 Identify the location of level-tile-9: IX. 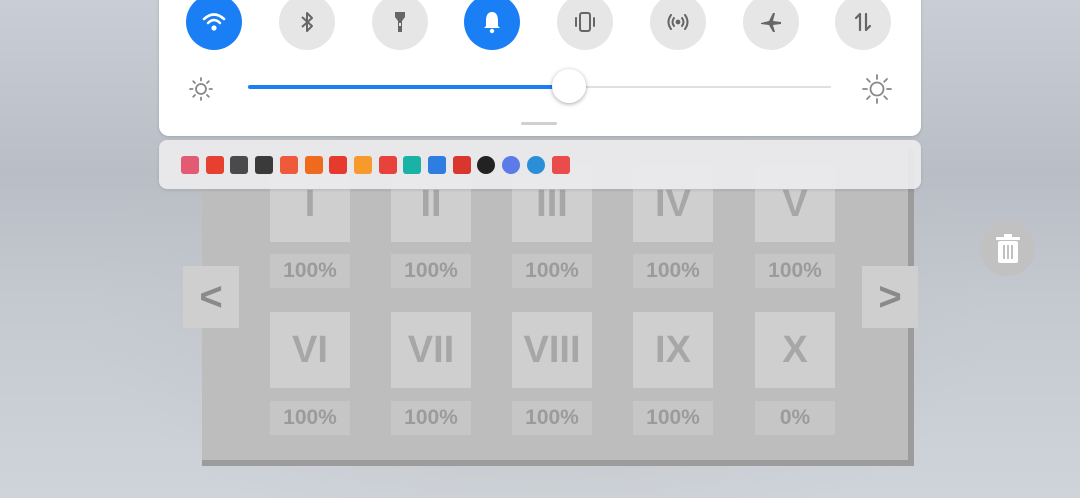
(673, 350).